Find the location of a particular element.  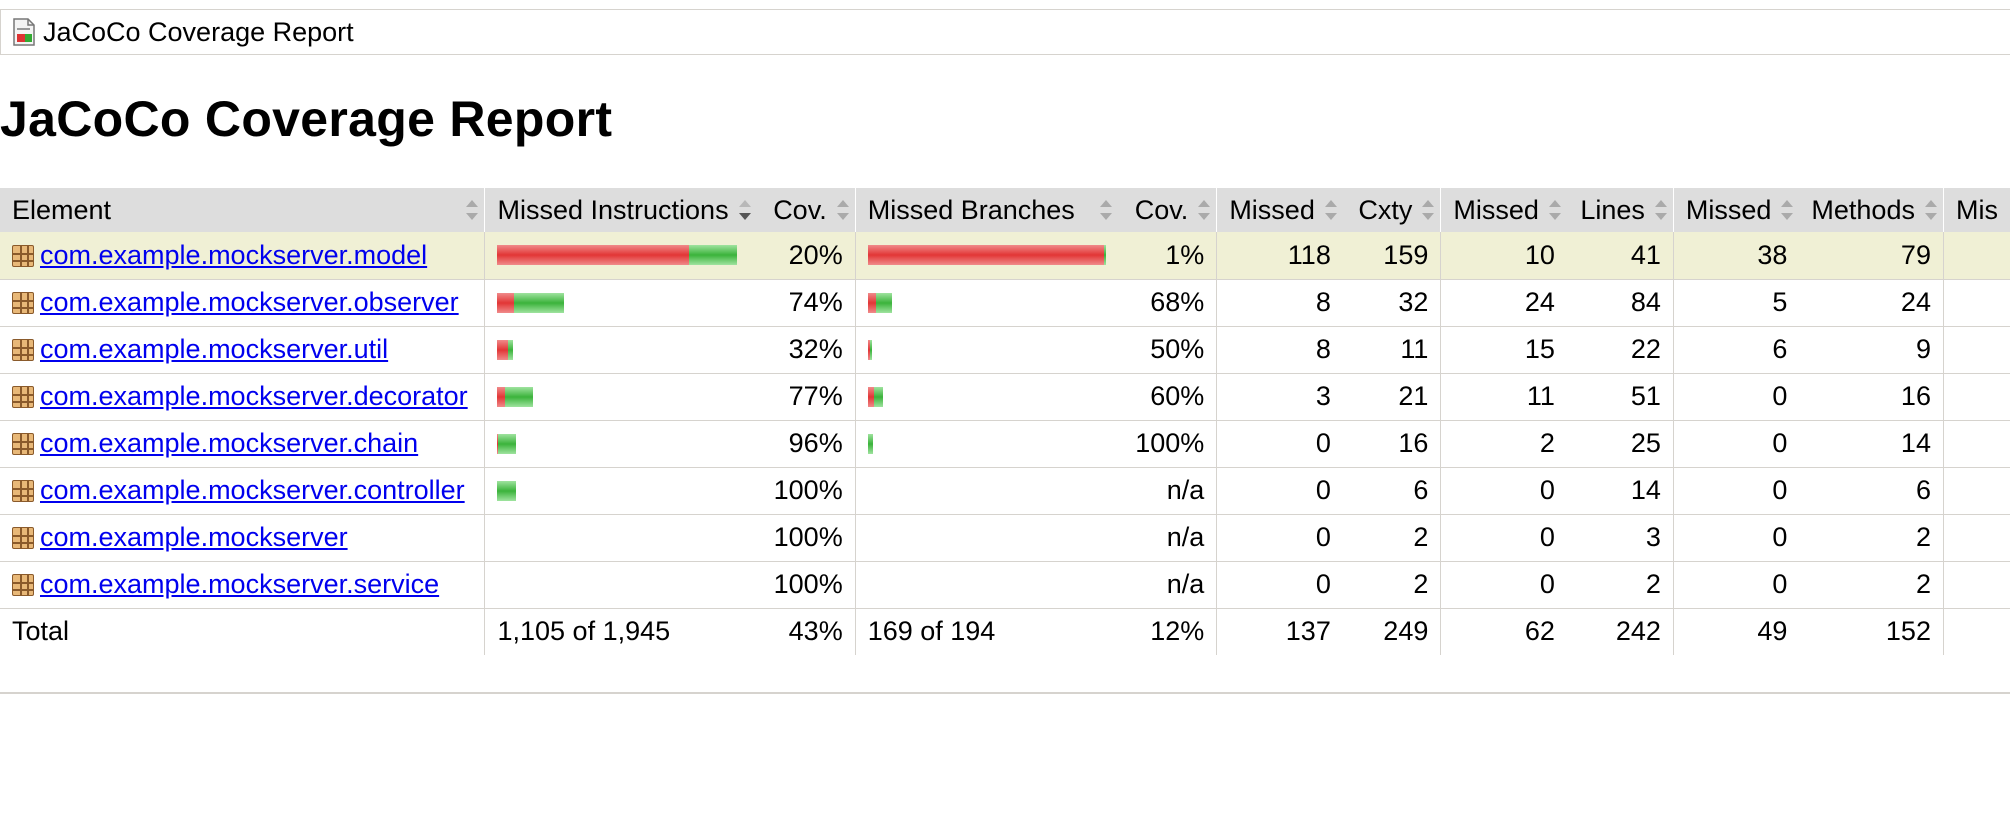

methods: 14 is located at coordinates (1871, 444).